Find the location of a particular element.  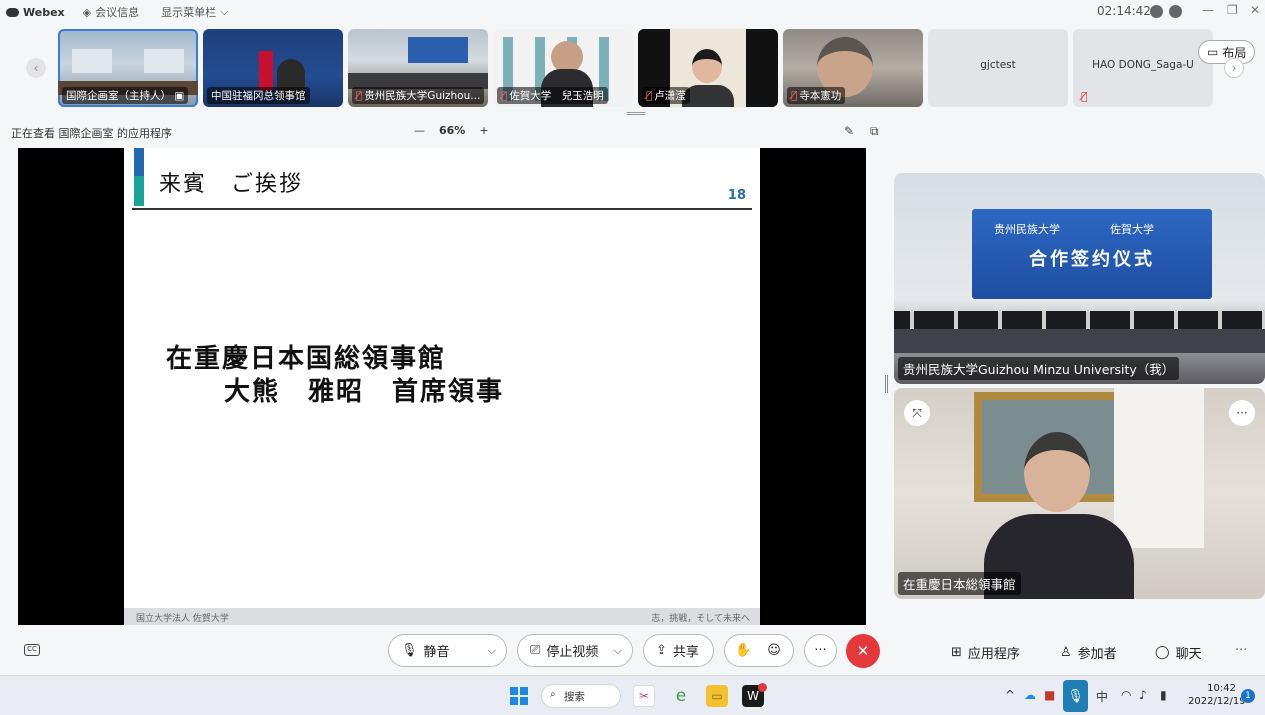

slide-divider is located at coordinates (442, 209).